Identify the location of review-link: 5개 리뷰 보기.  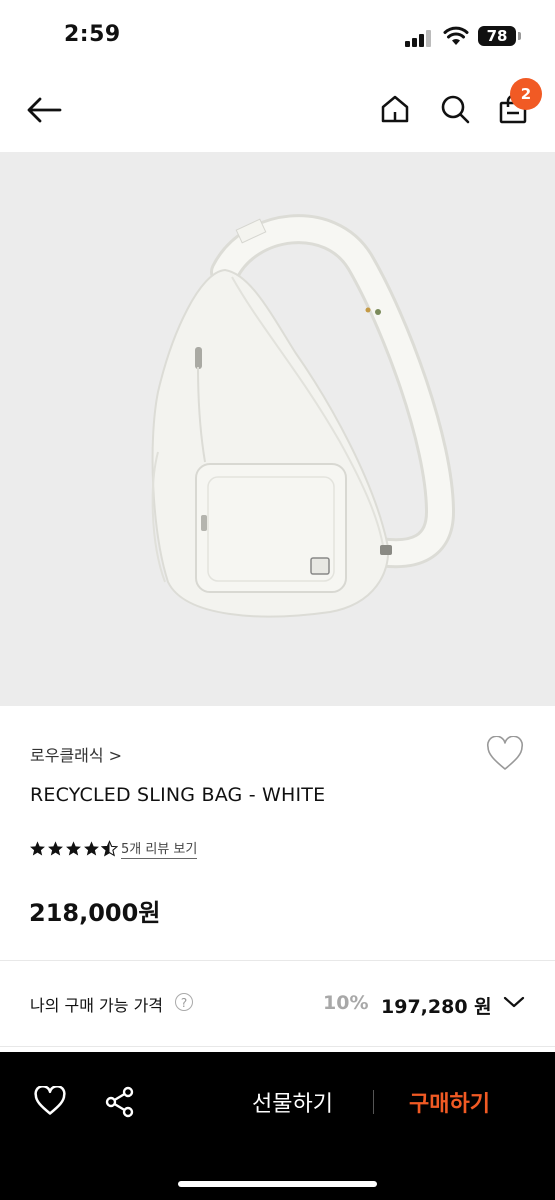
(159, 848).